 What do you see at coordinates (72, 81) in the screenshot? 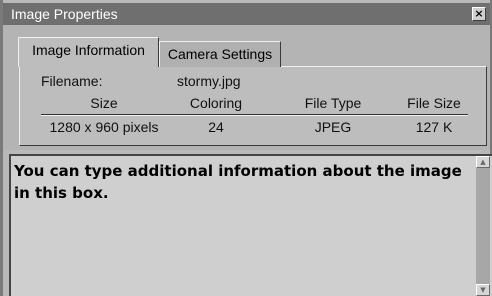
I see `filename-label: Filename:` at bounding box center [72, 81].